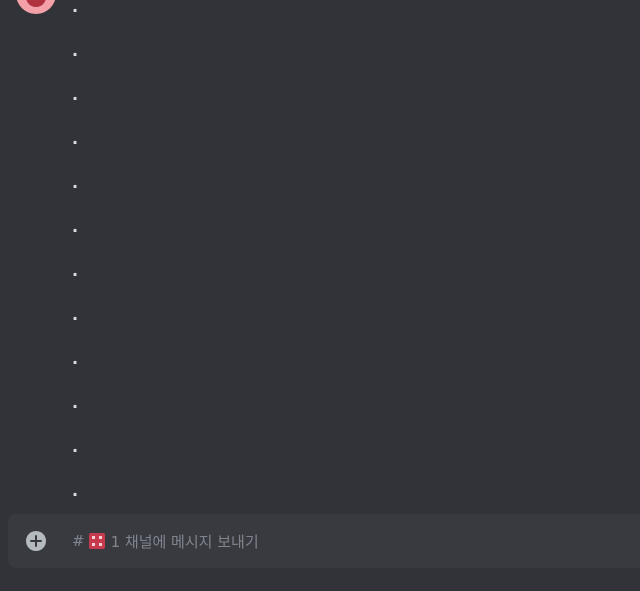 The width and height of the screenshot is (640, 591). What do you see at coordinates (36, 3) in the screenshot?
I see `avatar-face` at bounding box center [36, 3].